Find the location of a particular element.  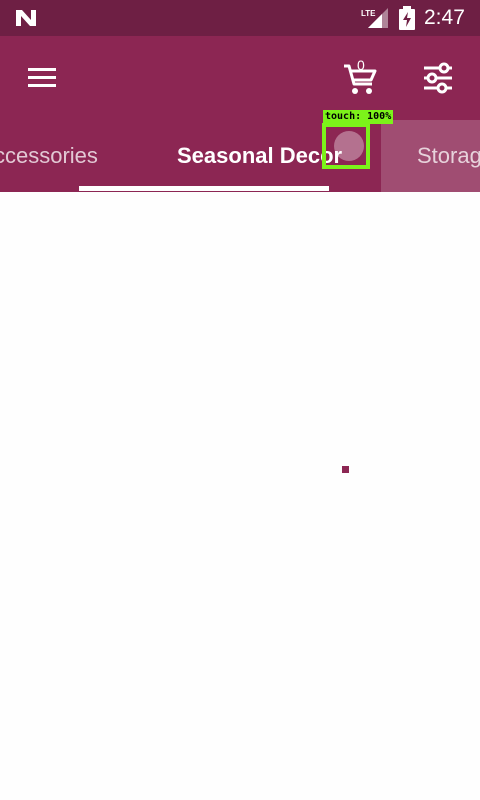

lte-signal-icon: LTE is located at coordinates (374, 18).